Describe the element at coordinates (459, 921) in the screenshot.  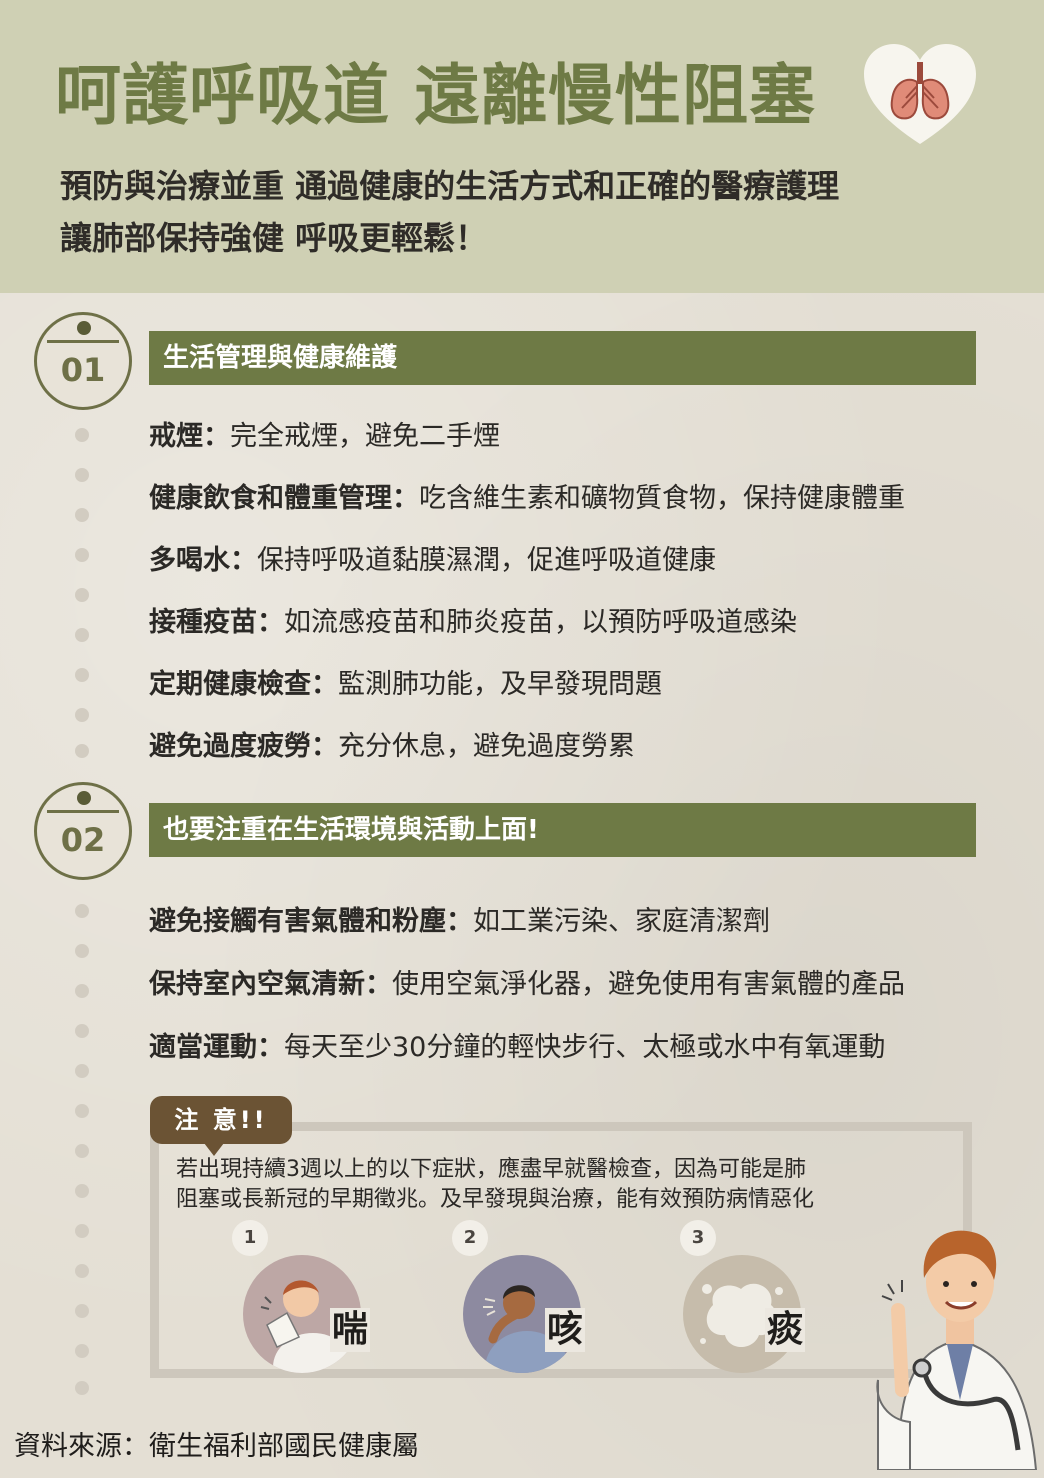
I see `list-item: 避免接觸有害氣體和粉塵：如工業污染、家庭清潔劑` at that location.